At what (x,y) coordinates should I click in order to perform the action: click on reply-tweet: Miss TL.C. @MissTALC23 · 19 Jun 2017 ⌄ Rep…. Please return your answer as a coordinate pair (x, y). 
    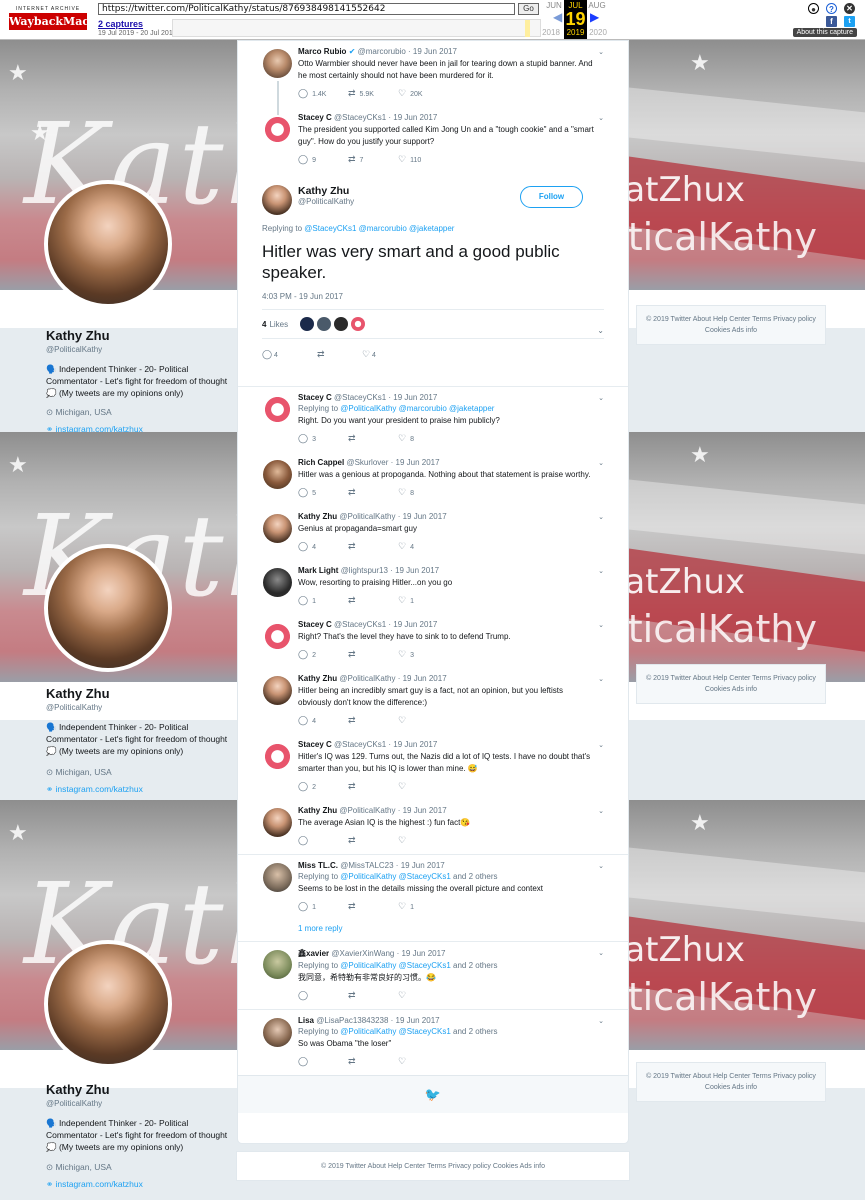
    Looking at the image, I should click on (433, 887).